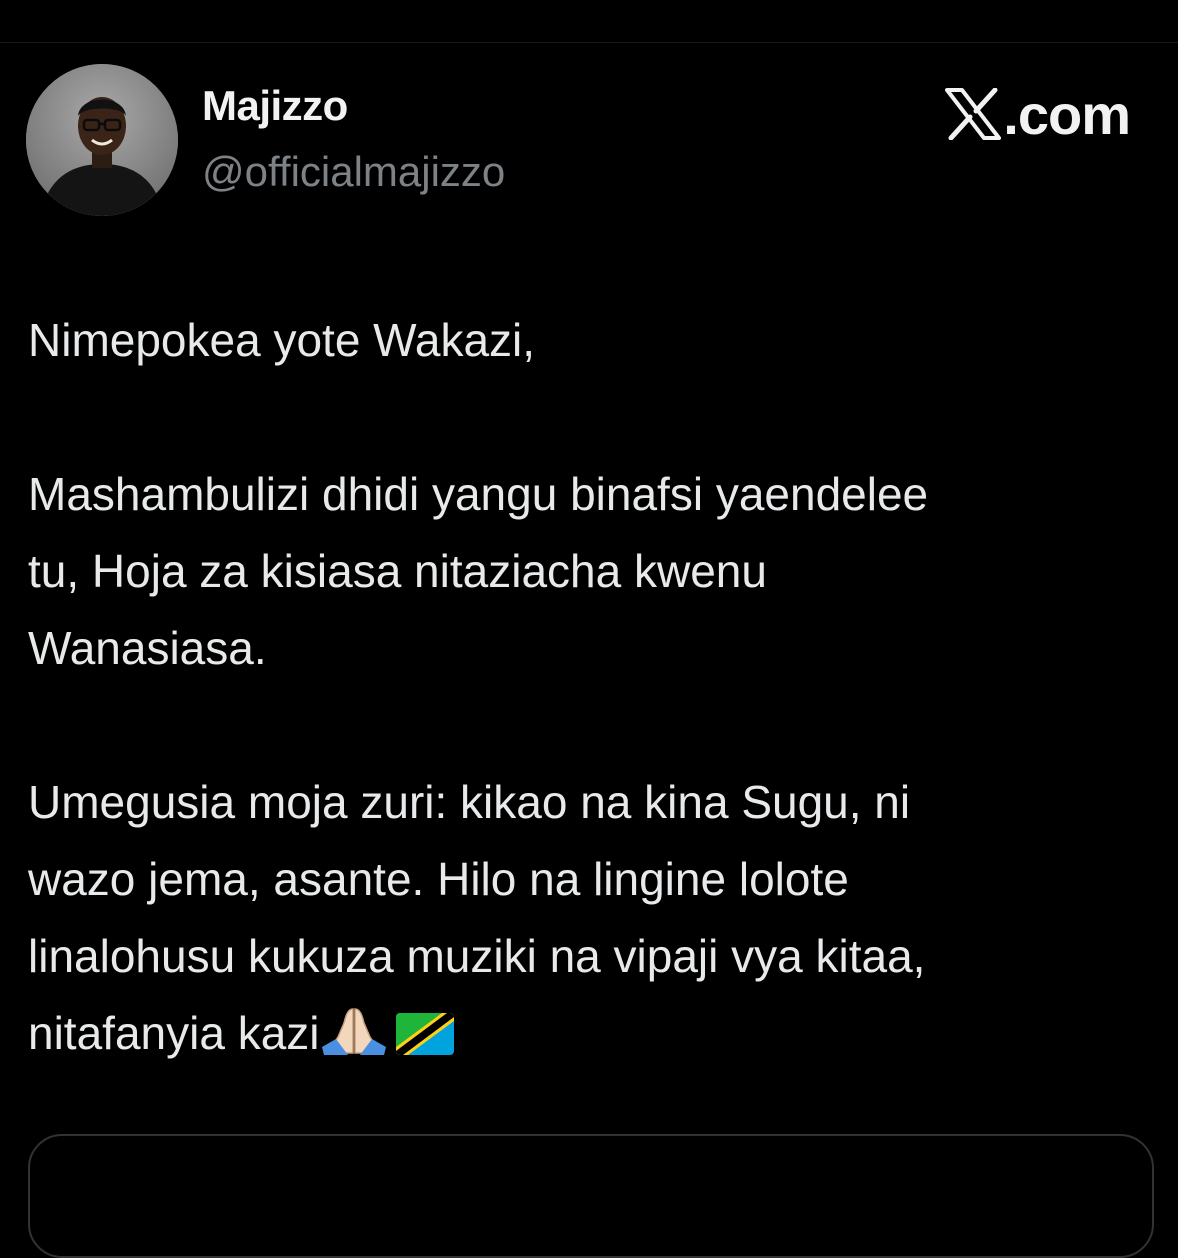  I want to click on author-handle: @officialmajizzo, so click(353, 172).